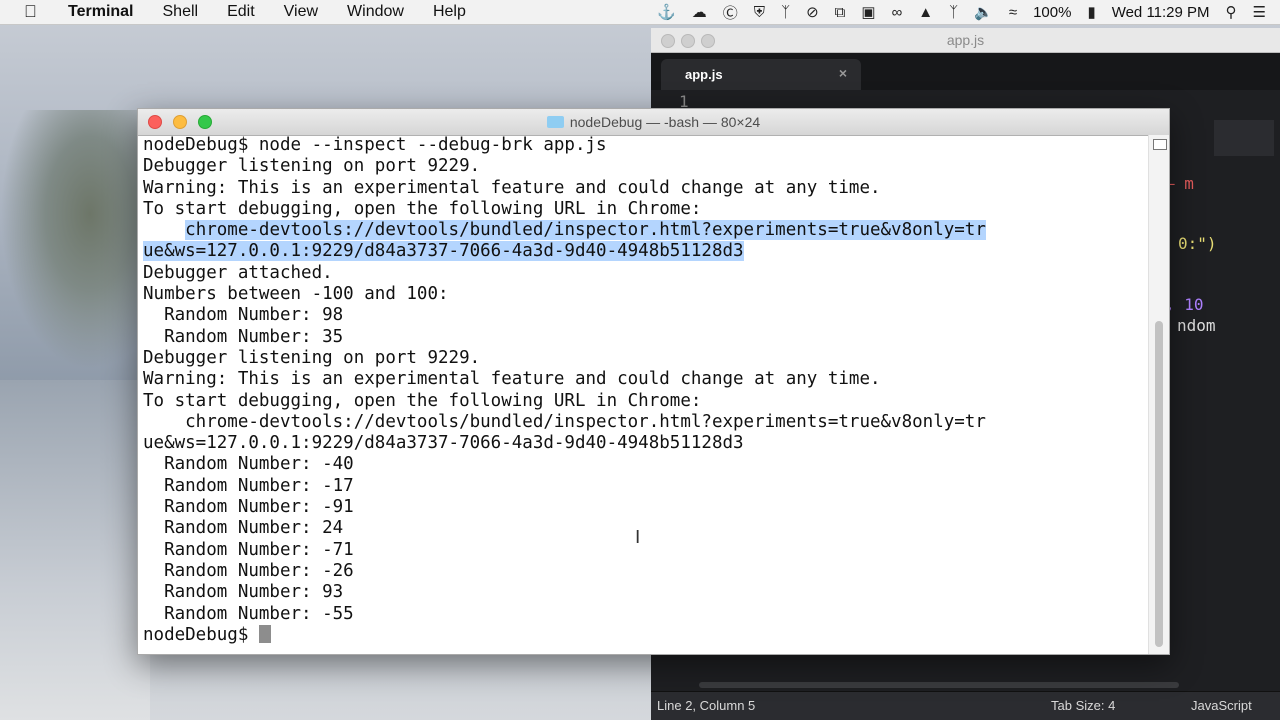 This screenshot has height=720, width=1280. What do you see at coordinates (761, 74) in the screenshot?
I see `tab-app-js: app.js ×` at bounding box center [761, 74].